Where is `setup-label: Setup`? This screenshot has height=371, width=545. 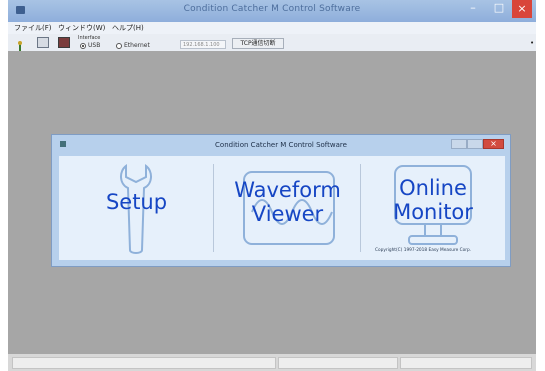
setup-label: Setup is located at coordinates (136, 202).